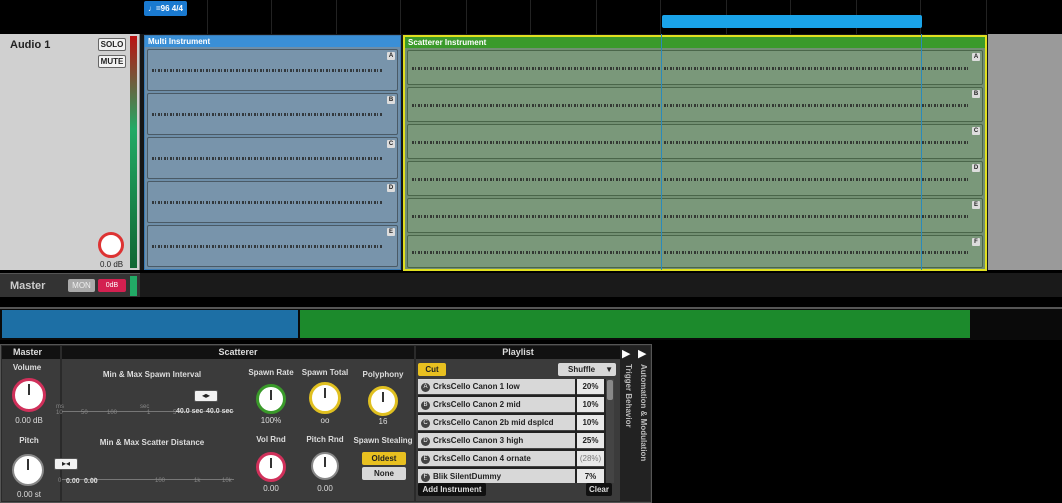 Image resolution: width=1062 pixels, height=503 pixels. I want to click on multi-instrument-region: Multi Instrument A B C D E, so click(272, 152).